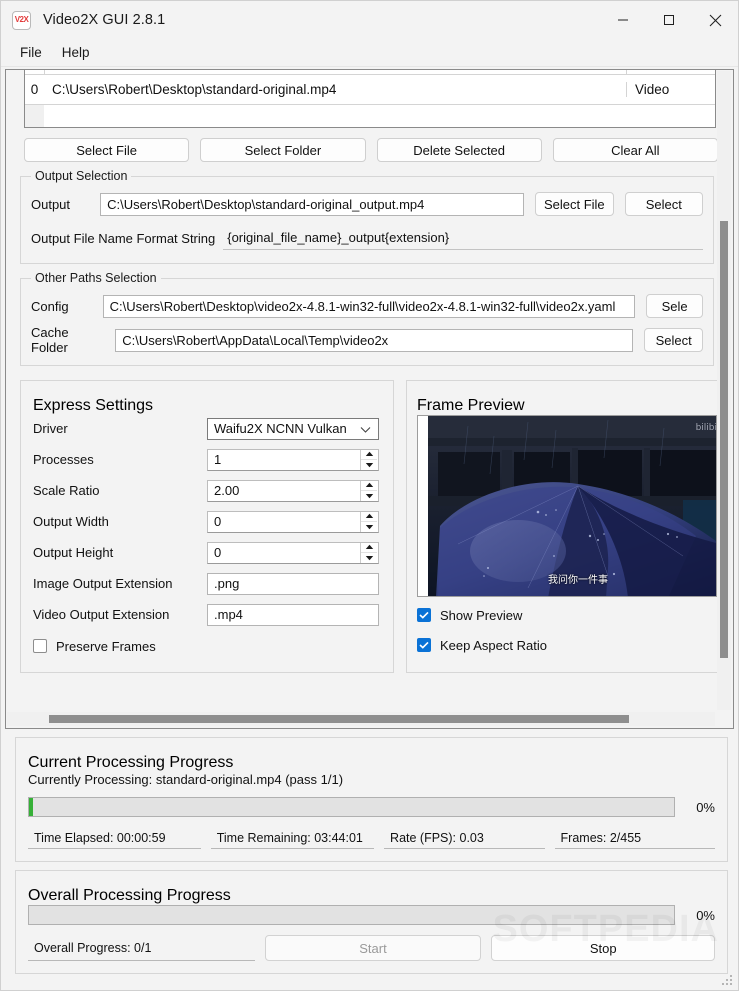  Describe the element at coordinates (280, 428) in the screenshot. I see `driver-value: Waifu2X NCNN Vulkan` at that location.